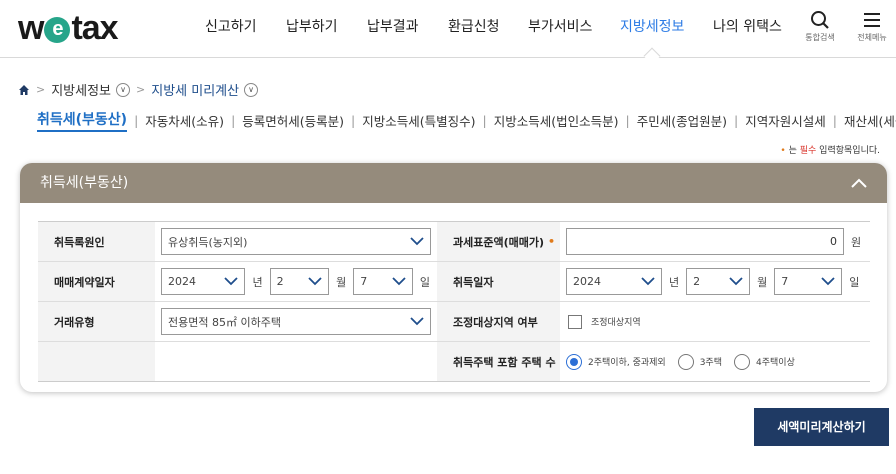  Describe the element at coordinates (299, 281) in the screenshot. I see `contract-month-select: 2` at that location.